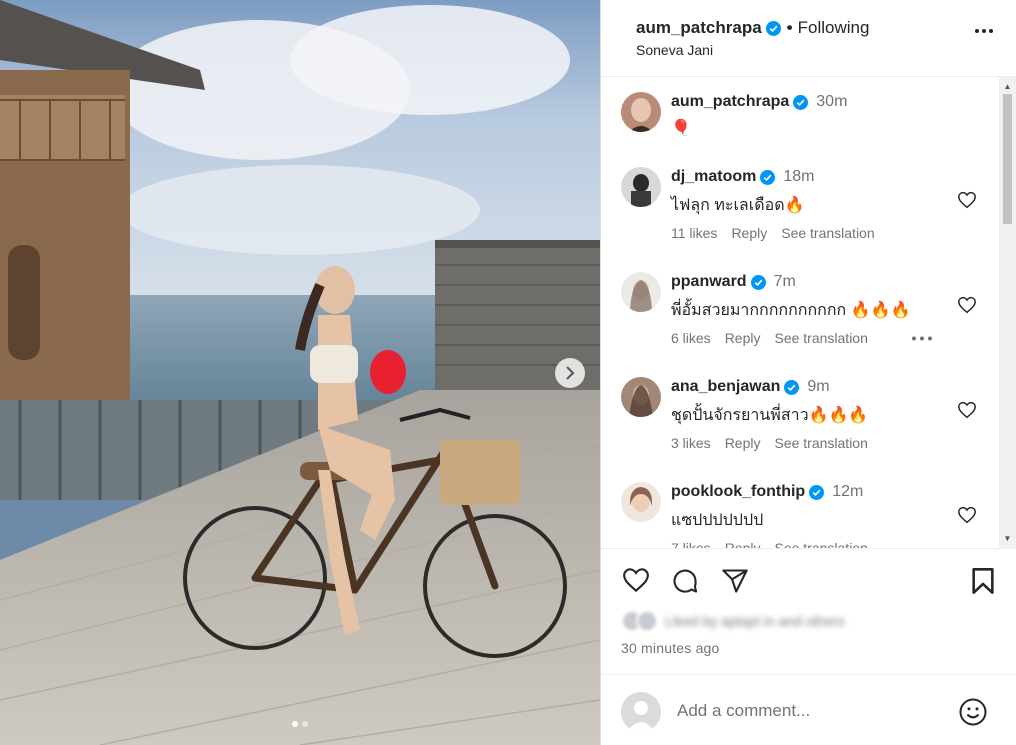 This screenshot has height=745, width=1016. Describe the element at coordinates (717, 520) in the screenshot. I see `comment-text: แซปปปปปปป` at that location.